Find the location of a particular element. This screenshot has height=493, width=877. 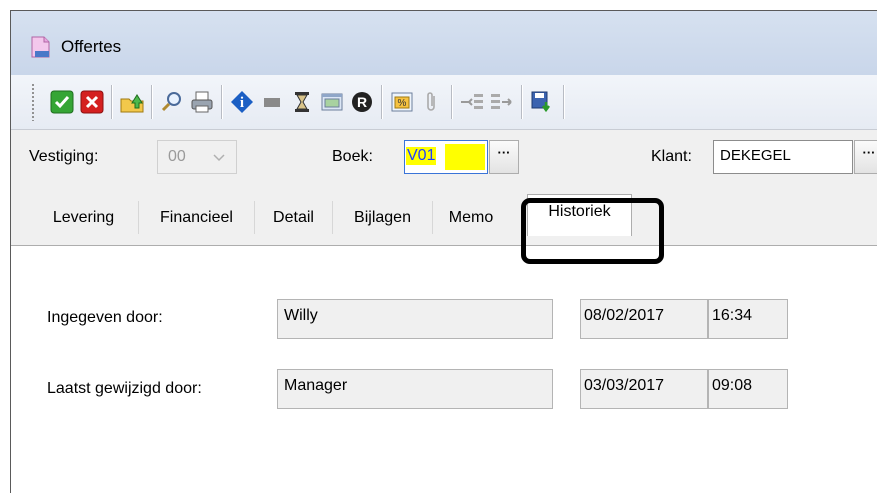

info-button: i is located at coordinates (242, 102).